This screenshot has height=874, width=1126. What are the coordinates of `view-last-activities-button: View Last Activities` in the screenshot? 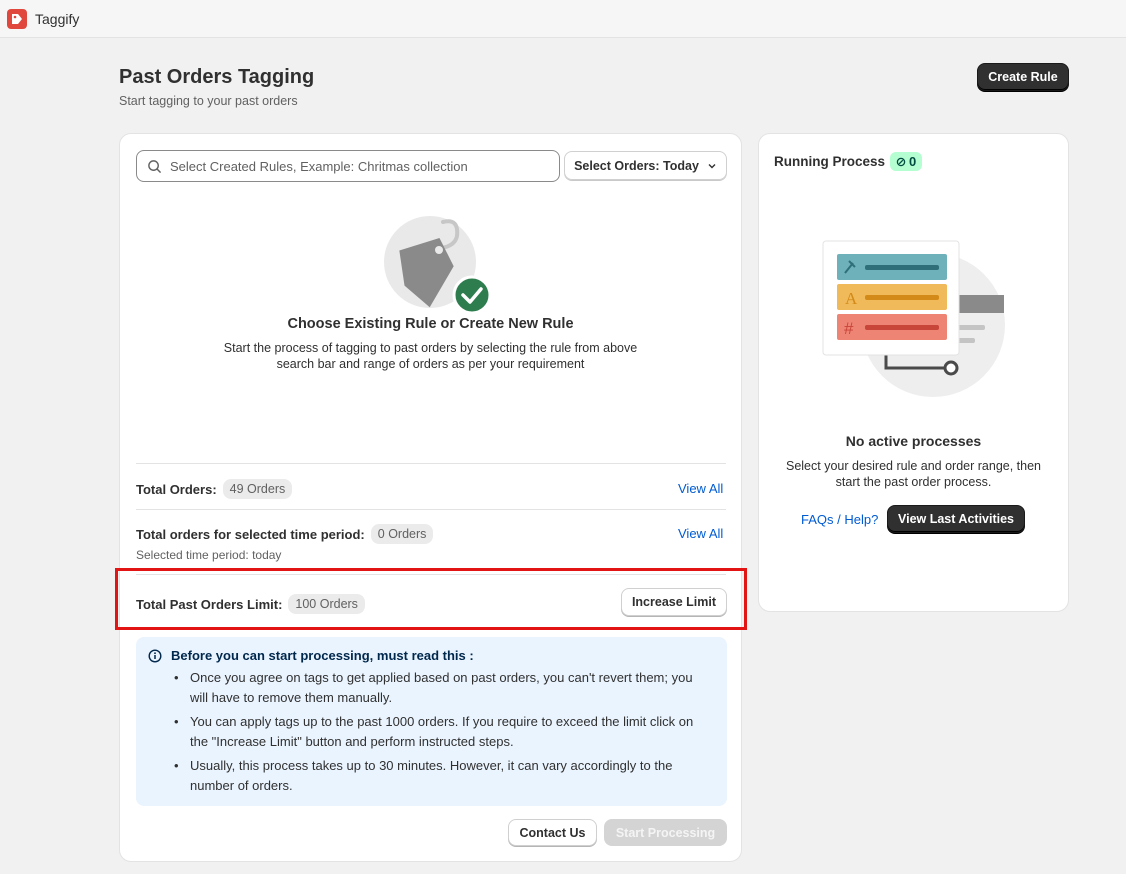 It's located at (956, 519).